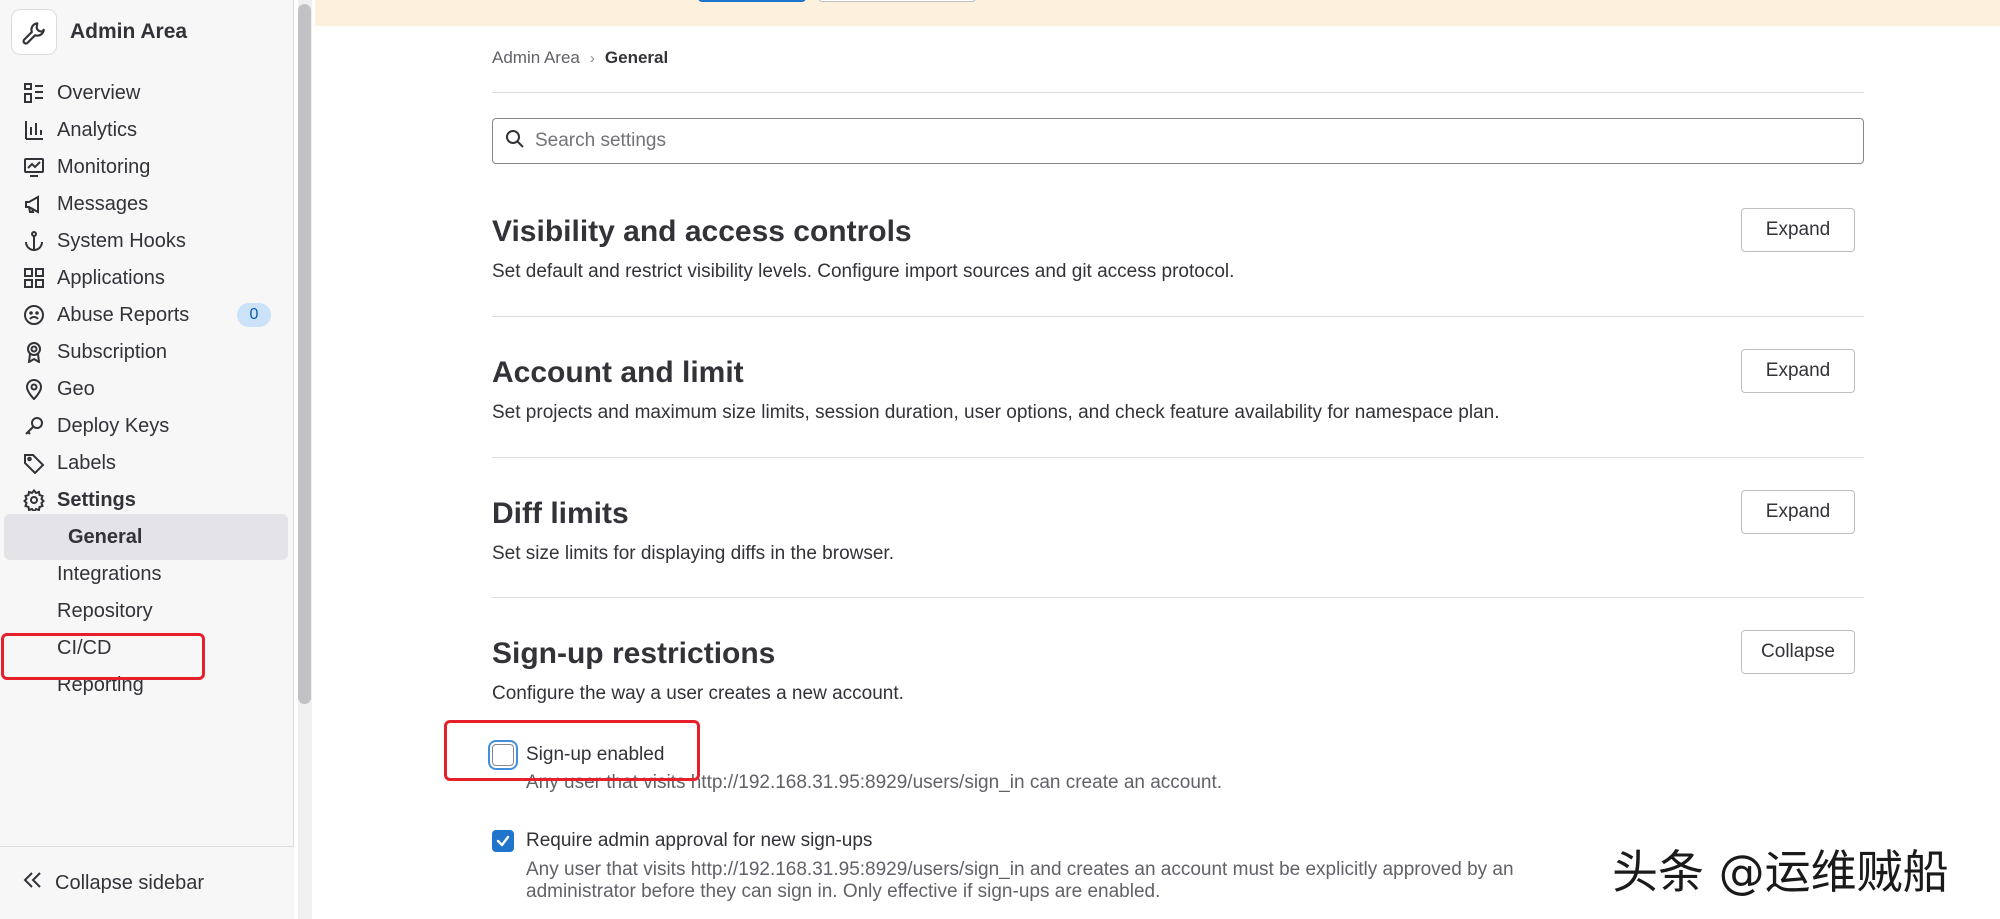 This screenshot has width=2000, height=919. What do you see at coordinates (34, 389) in the screenshot?
I see `location-icon` at bounding box center [34, 389].